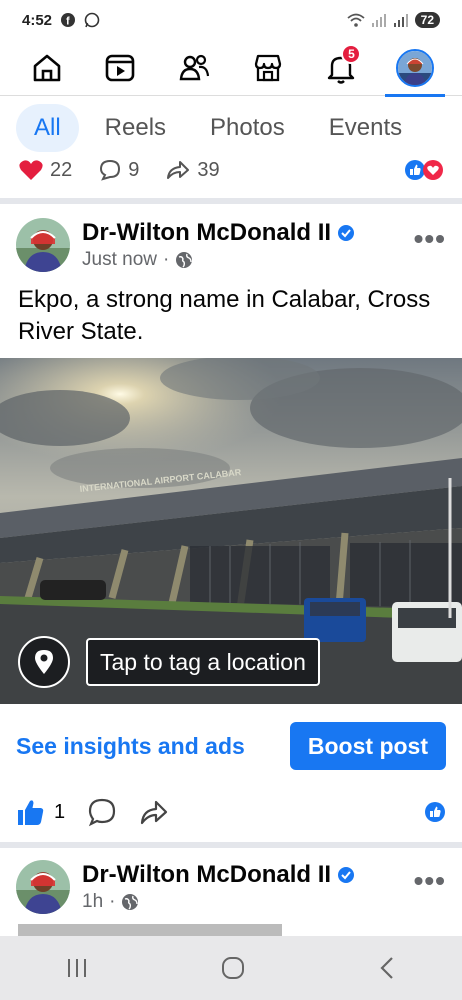 Image resolution: width=462 pixels, height=1000 pixels. I want to click on like-count: 1, so click(60, 811).